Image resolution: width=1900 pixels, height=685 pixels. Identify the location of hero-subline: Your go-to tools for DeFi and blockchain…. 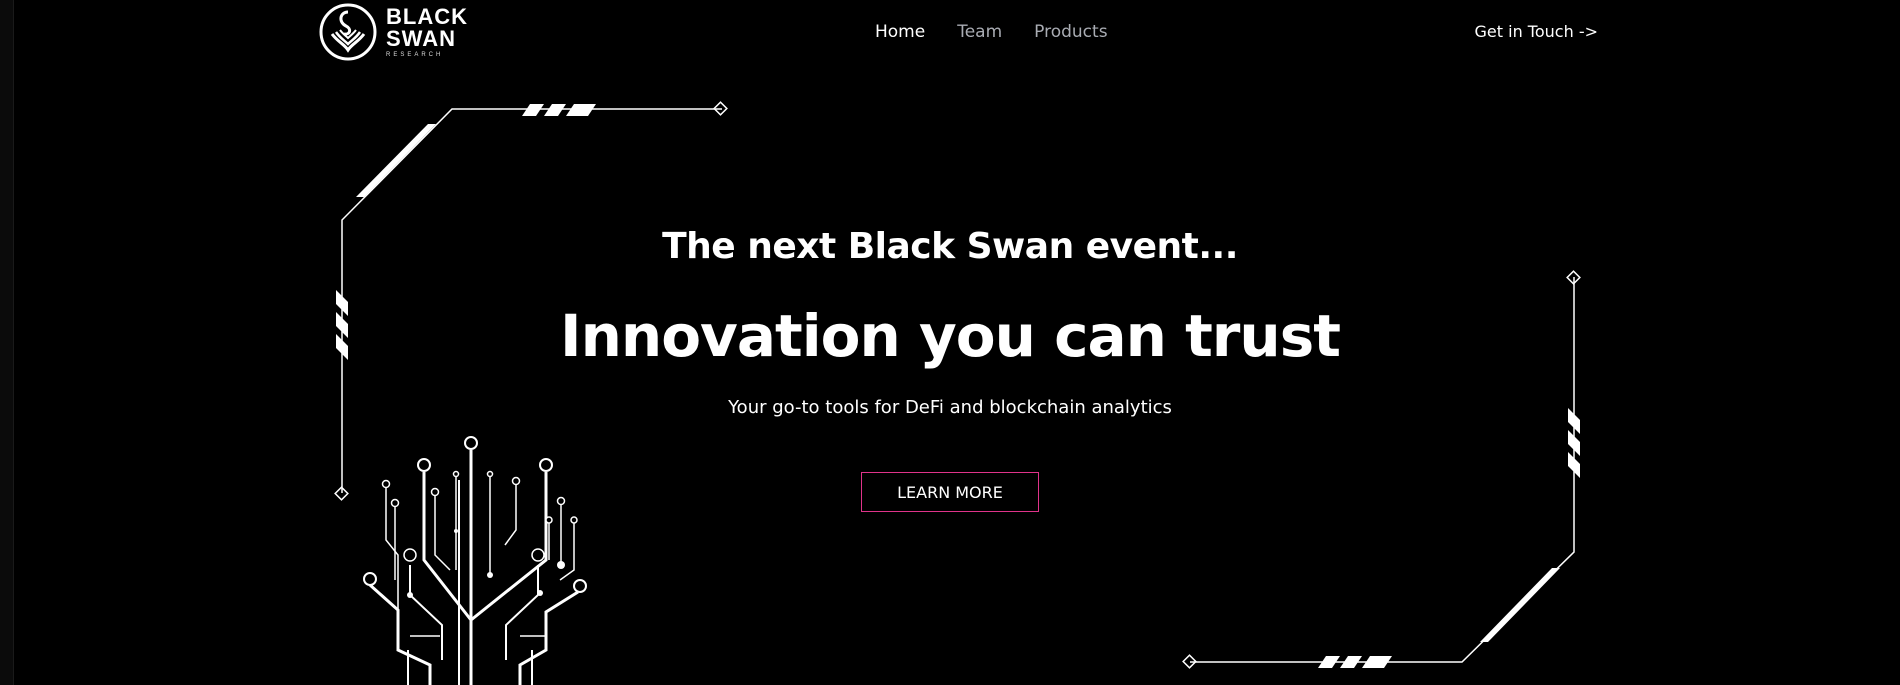
(950, 407).